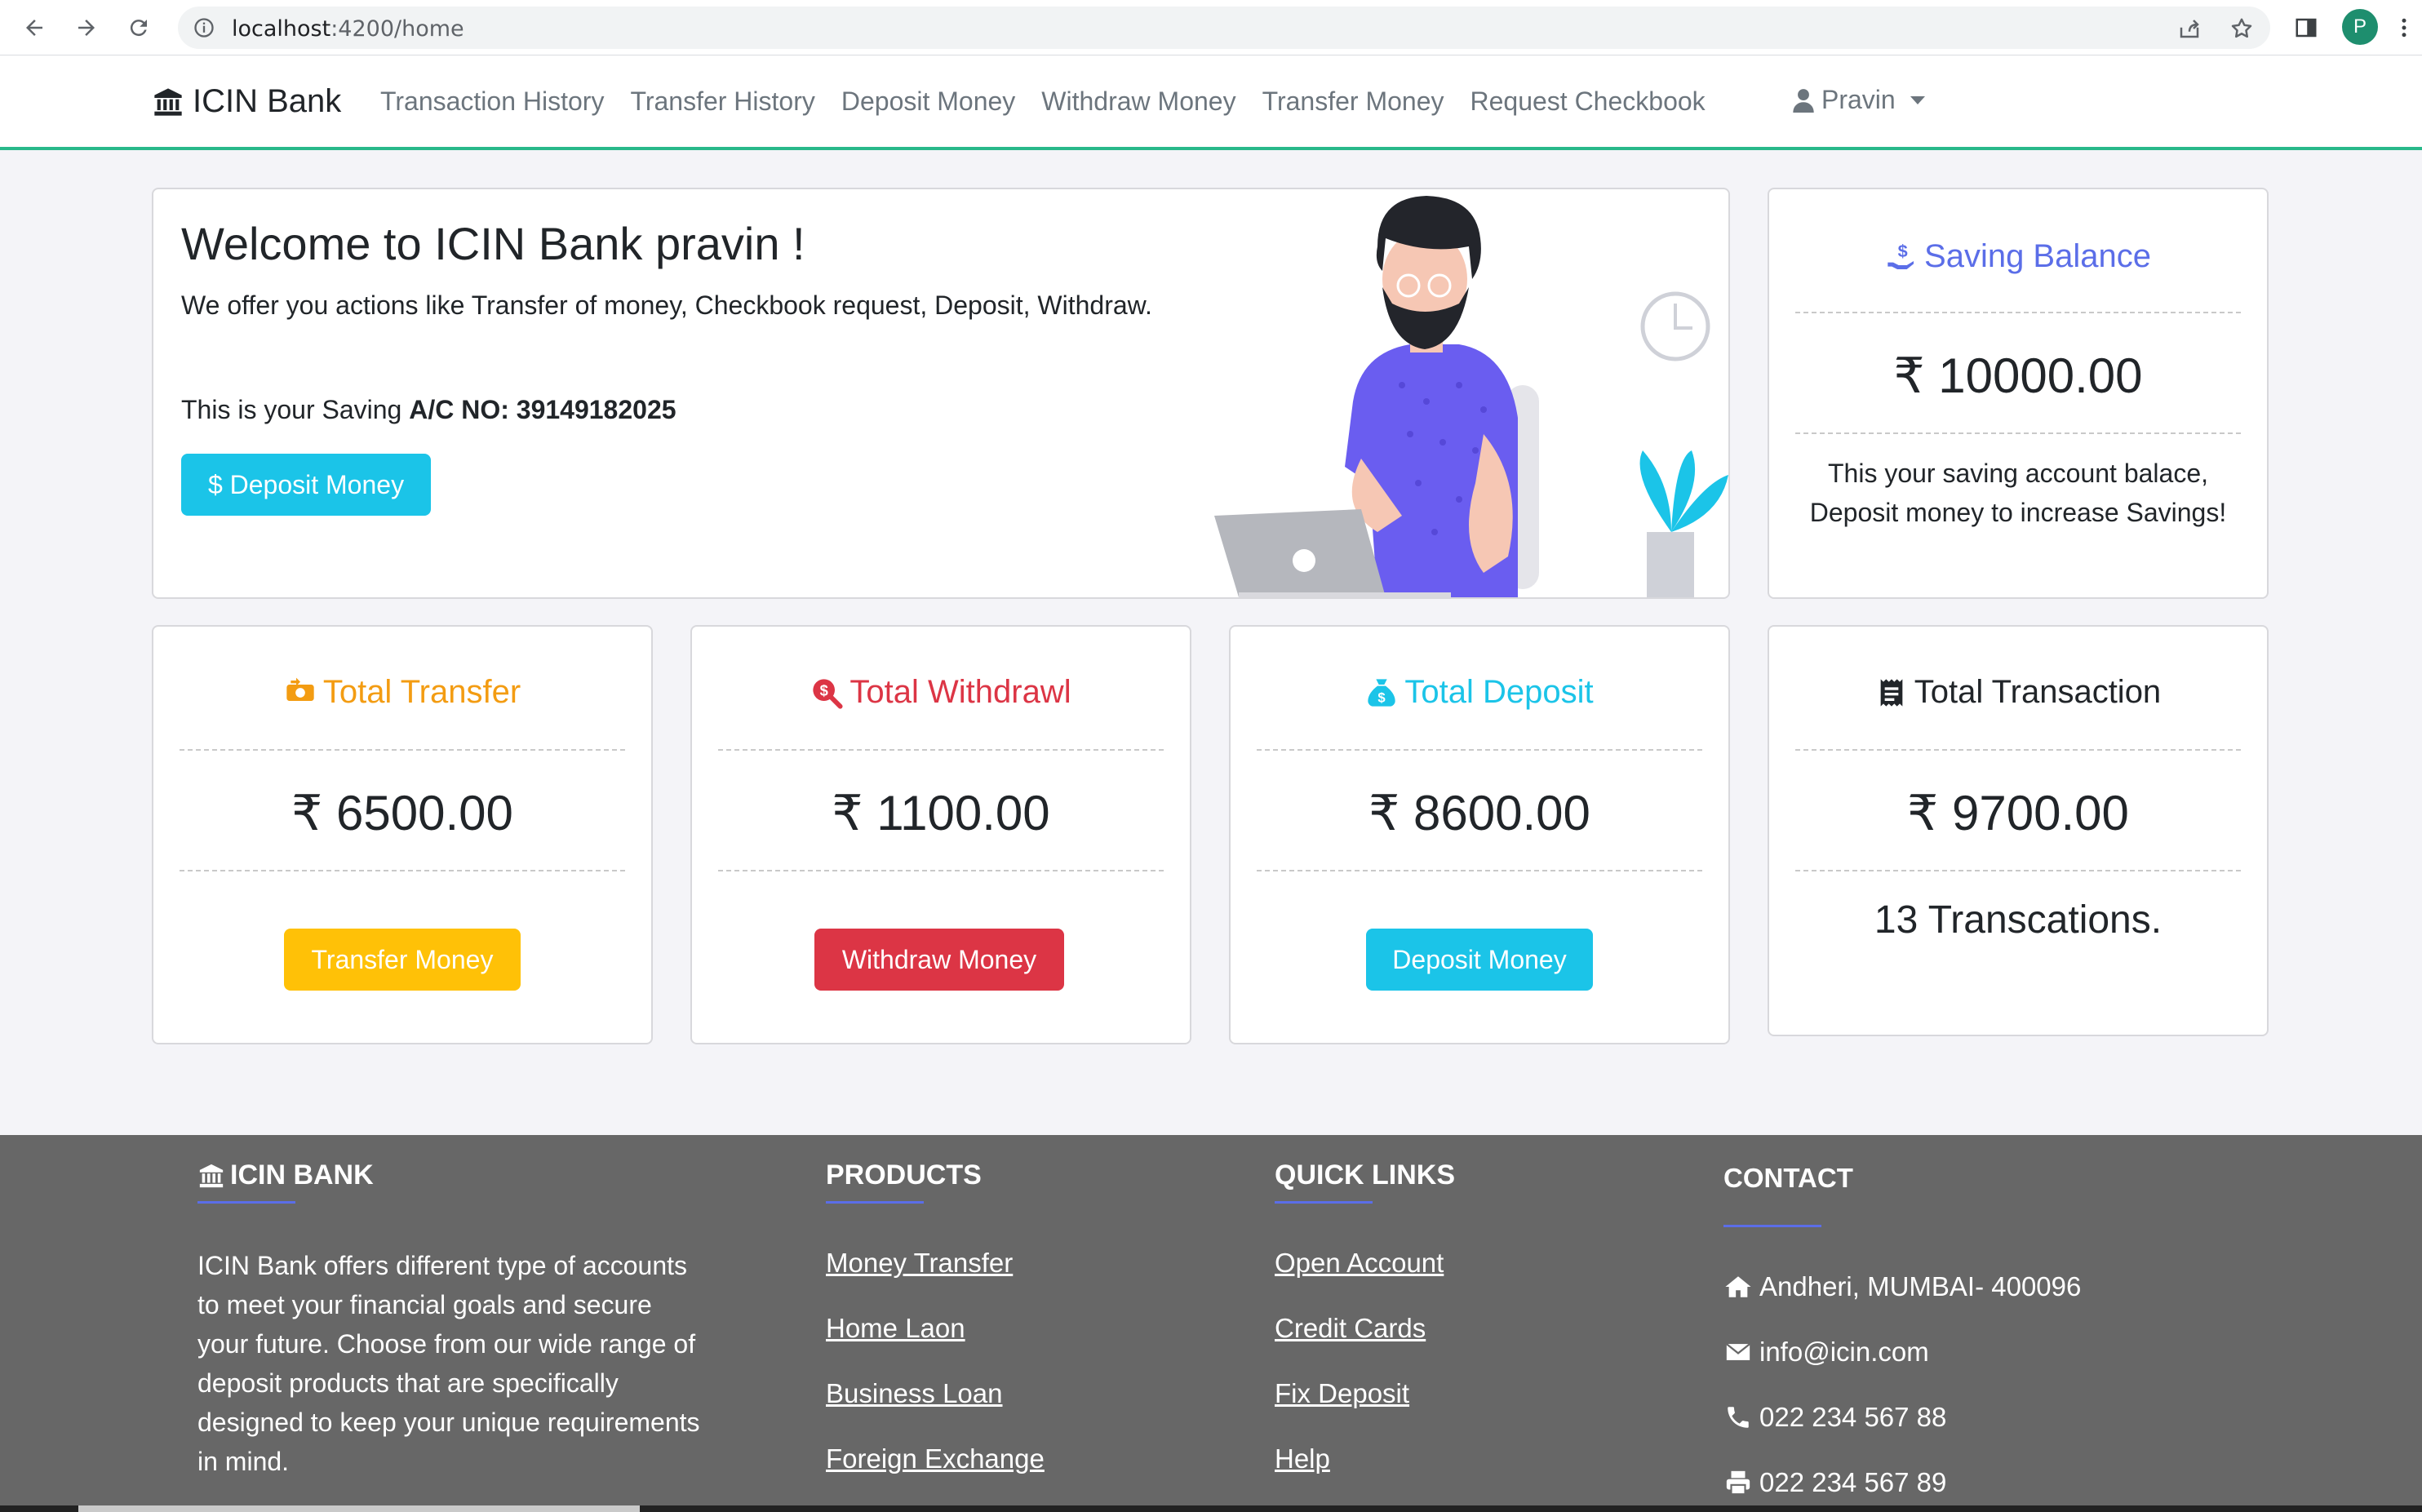 This screenshot has height=1512, width=2422. What do you see at coordinates (428, 409) in the screenshot?
I see `account-number: This is your Saving A/C NO: 39149182025` at bounding box center [428, 409].